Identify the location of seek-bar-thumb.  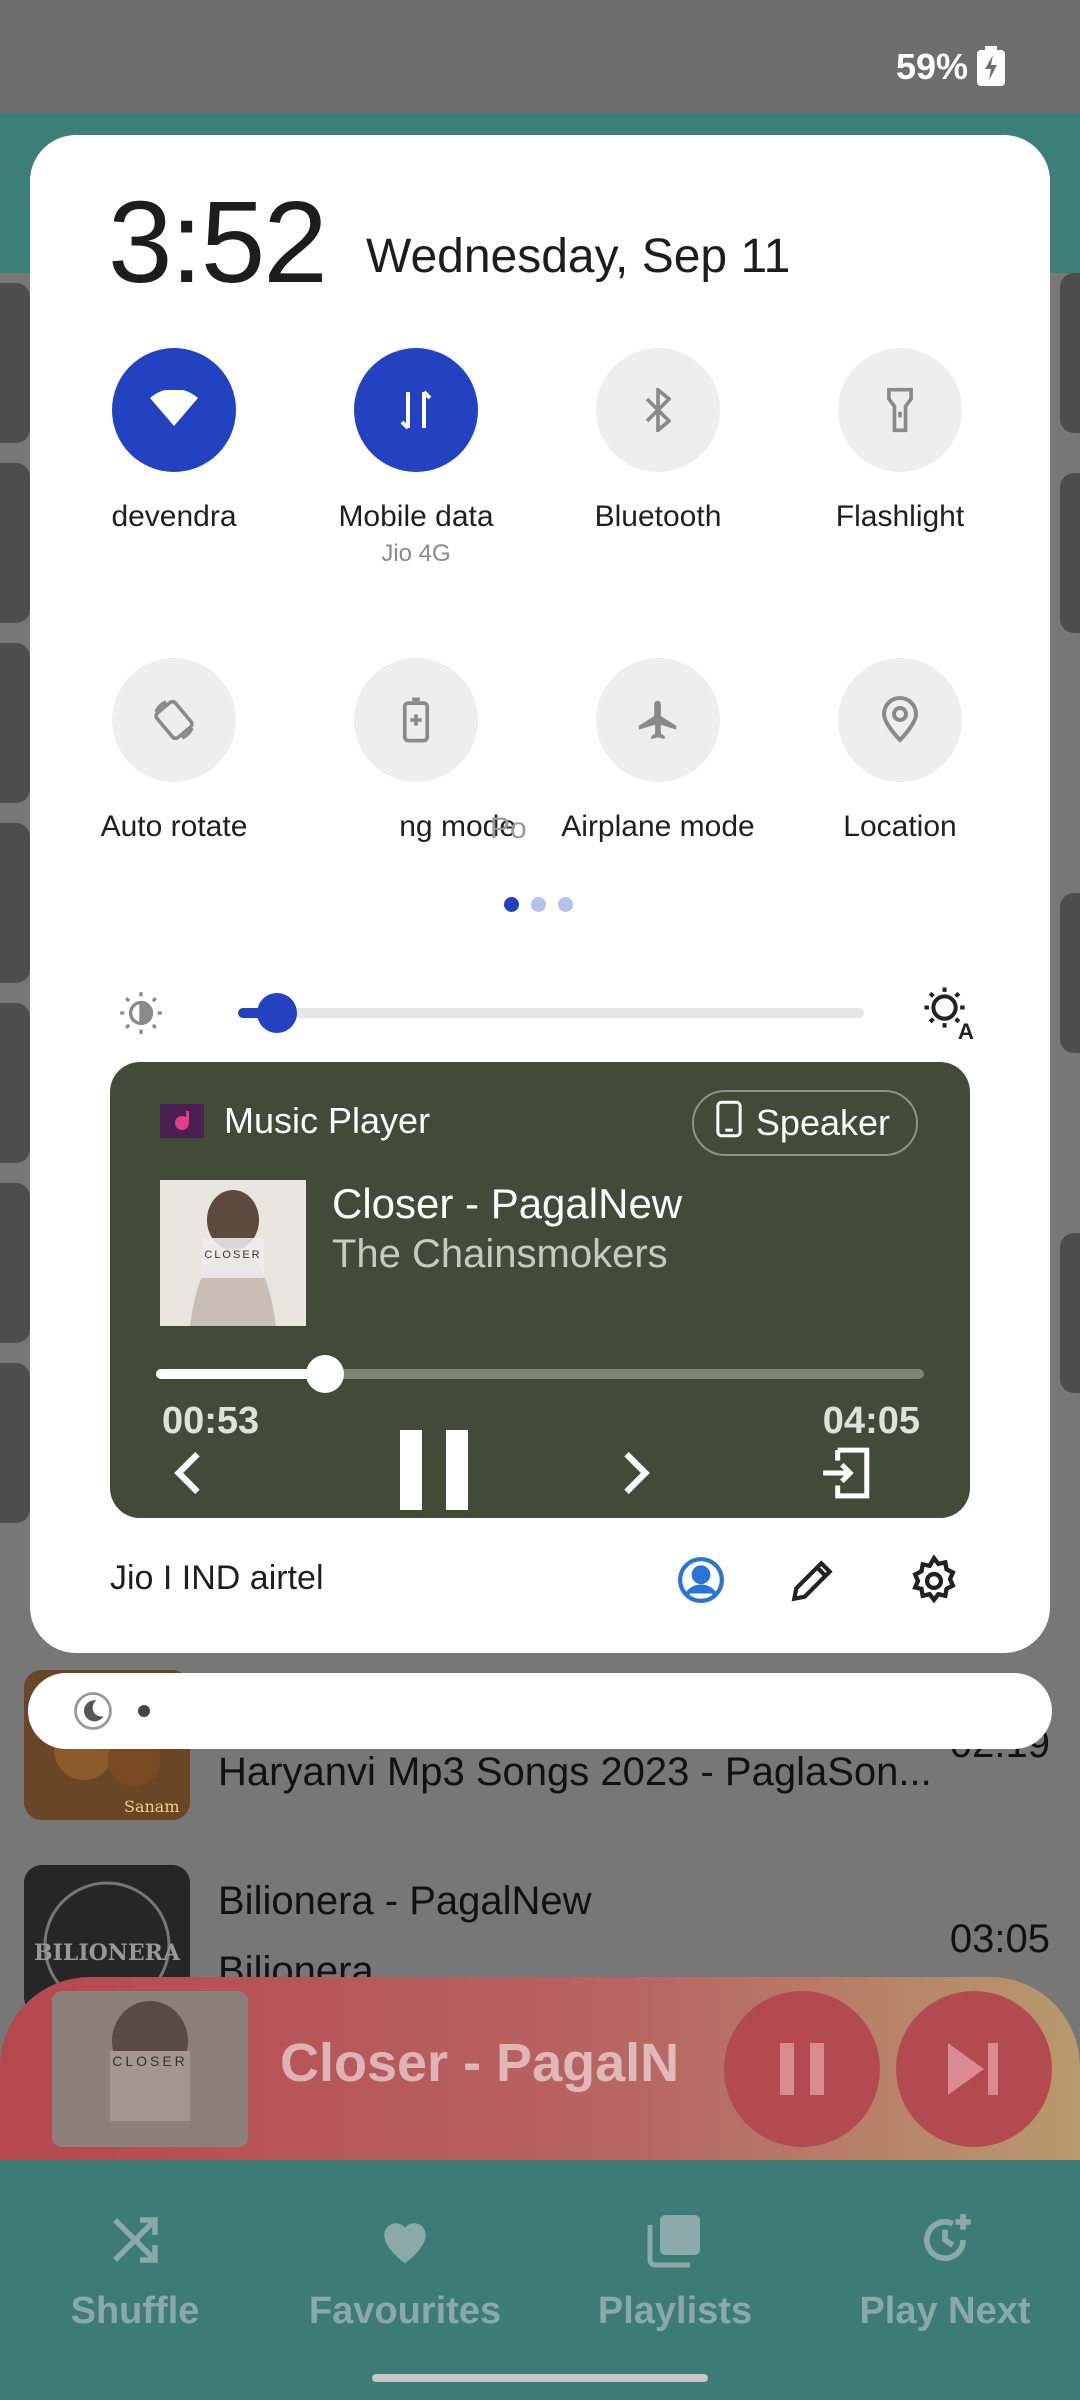
(324, 1374).